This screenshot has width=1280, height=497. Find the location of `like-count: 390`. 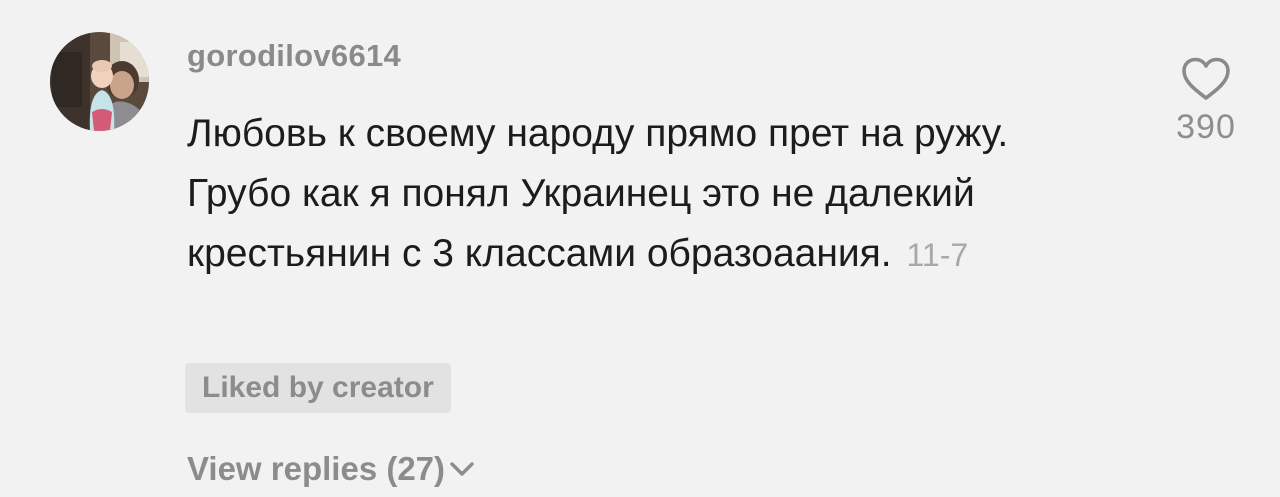

like-count: 390 is located at coordinates (1206, 127).